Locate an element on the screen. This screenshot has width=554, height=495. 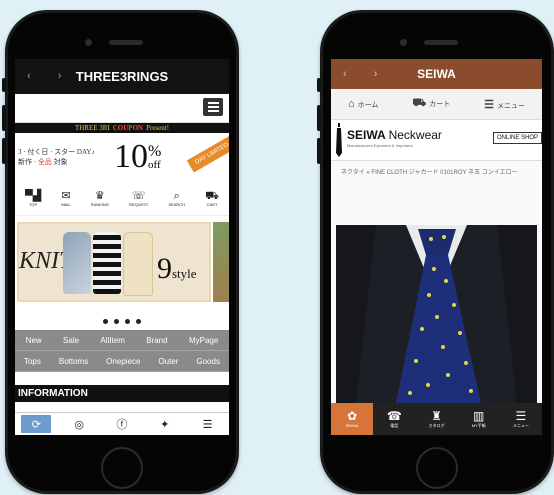
promo-line2-red: 全品 is located at coordinates (44, 162).